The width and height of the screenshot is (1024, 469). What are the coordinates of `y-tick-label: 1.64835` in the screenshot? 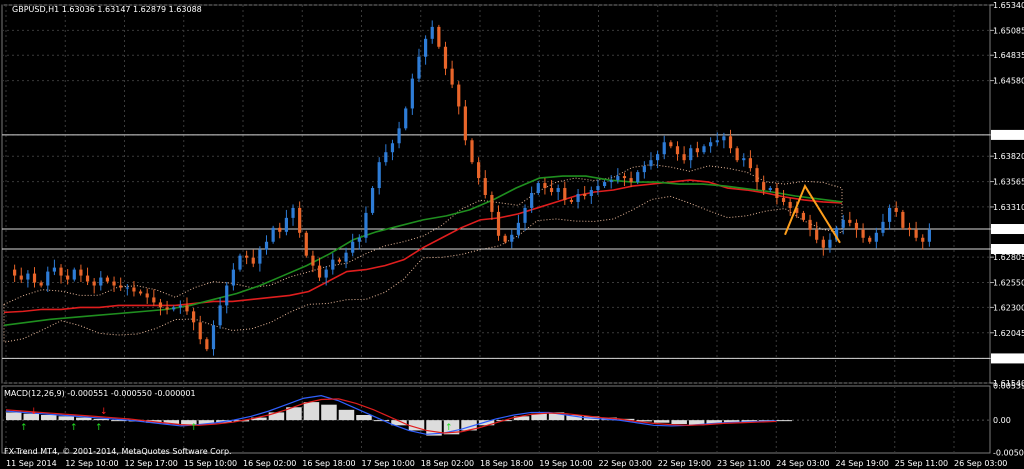 It's located at (1008, 55).